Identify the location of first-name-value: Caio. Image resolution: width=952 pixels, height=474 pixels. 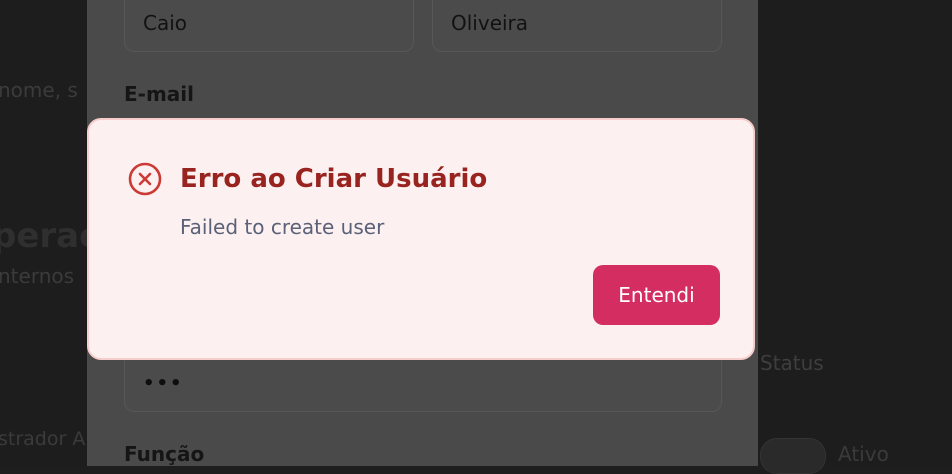
(165, 23).